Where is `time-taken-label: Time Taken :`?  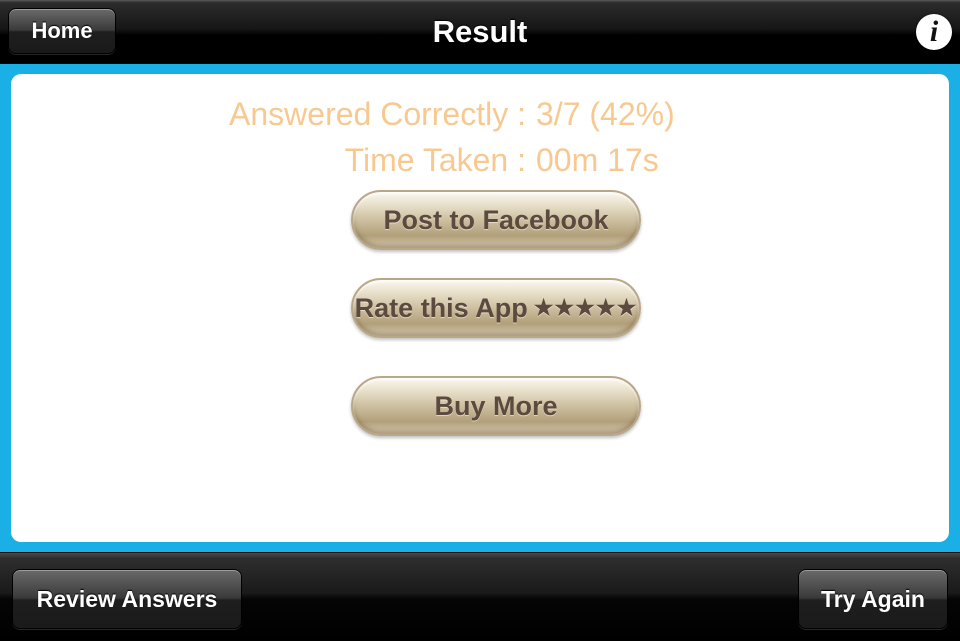 time-taken-label: Time Taken : is located at coordinates (435, 160).